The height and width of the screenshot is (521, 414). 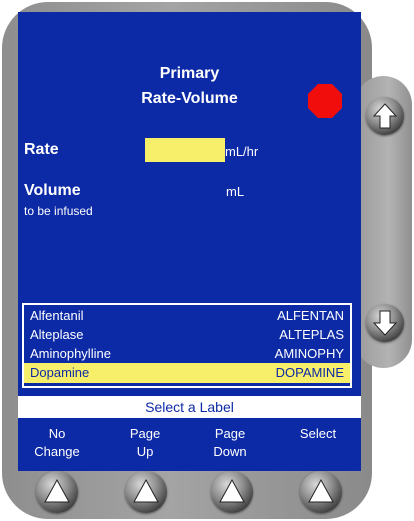 I want to click on down-arrow-icon, so click(x=385, y=323).